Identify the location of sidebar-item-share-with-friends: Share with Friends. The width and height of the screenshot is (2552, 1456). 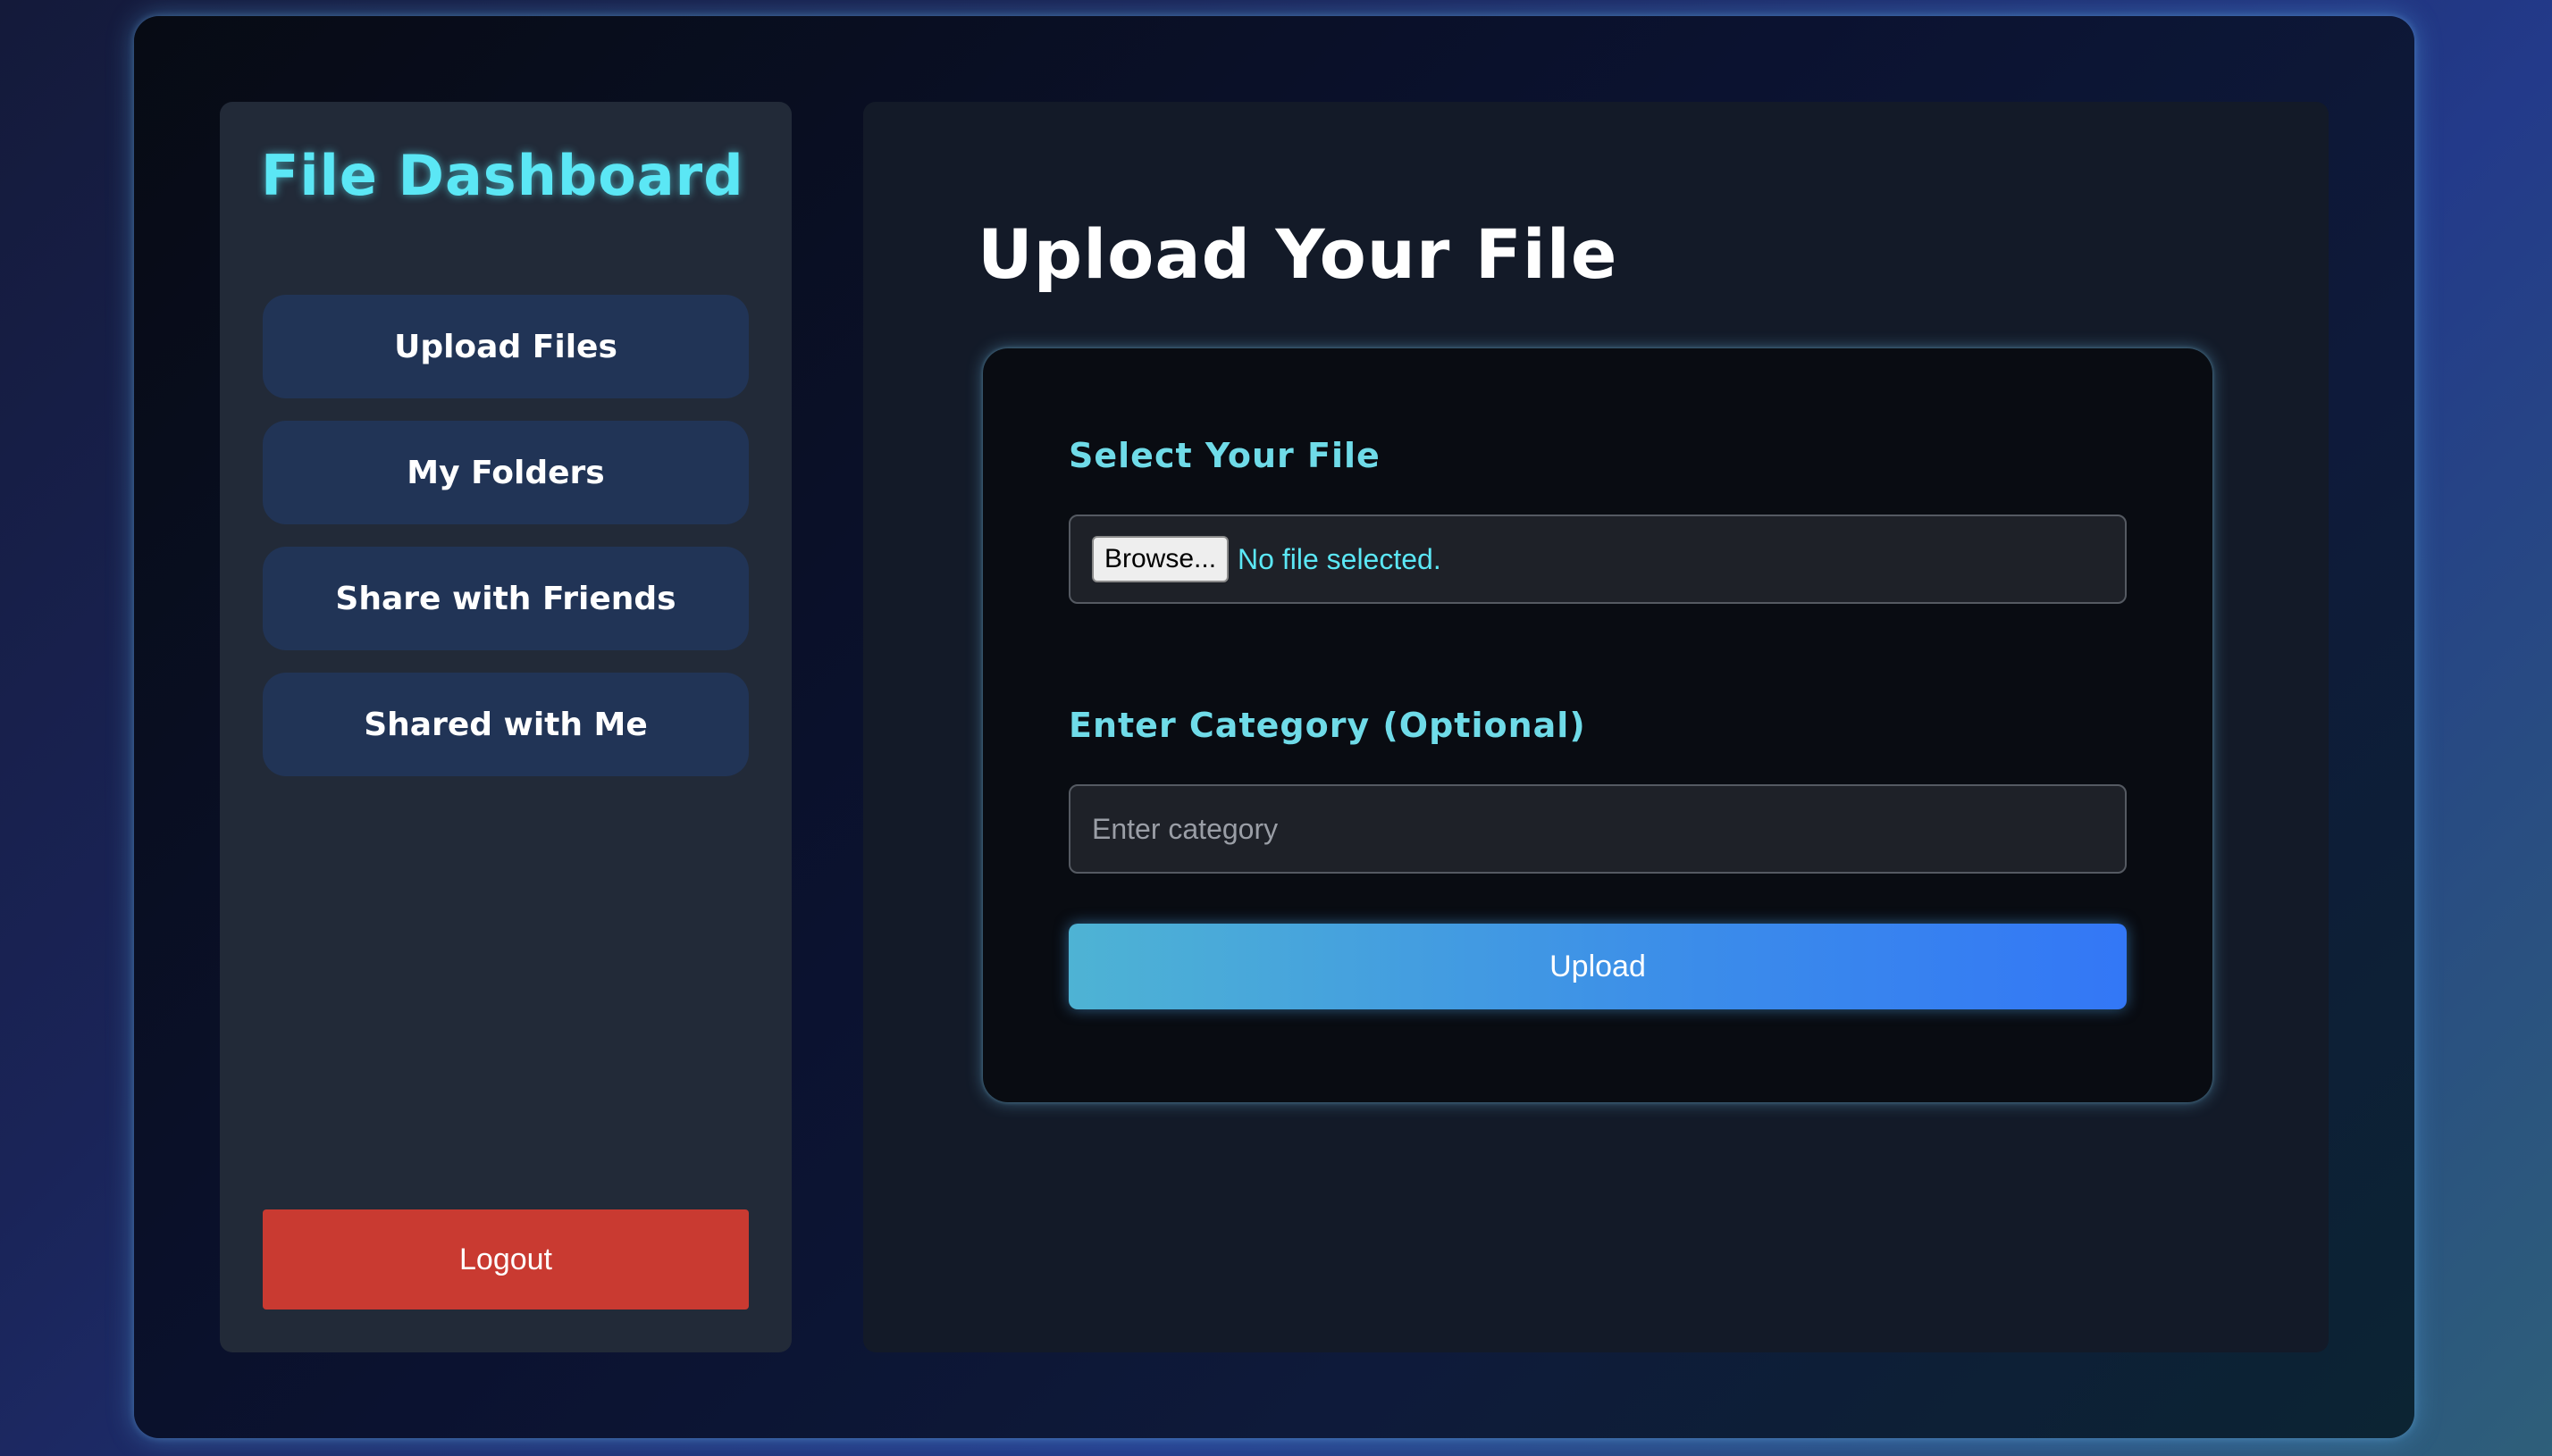
(506, 598).